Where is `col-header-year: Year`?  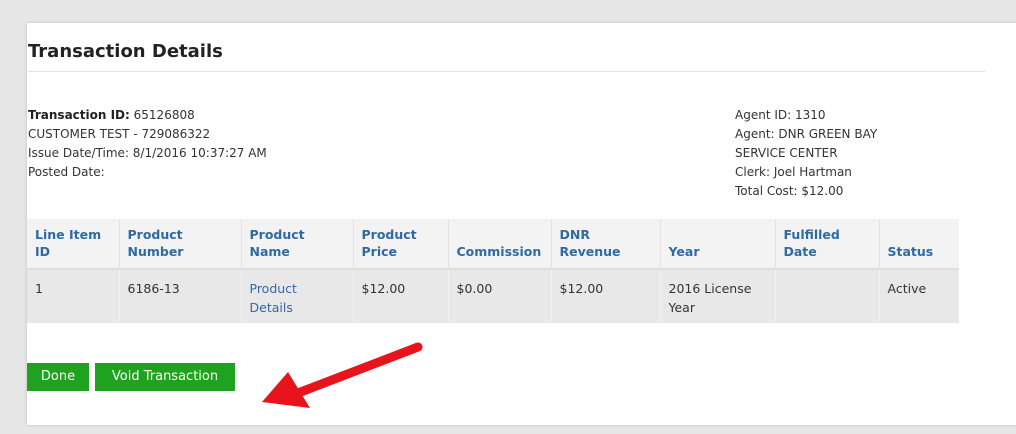
col-header-year: Year is located at coordinates (717, 244).